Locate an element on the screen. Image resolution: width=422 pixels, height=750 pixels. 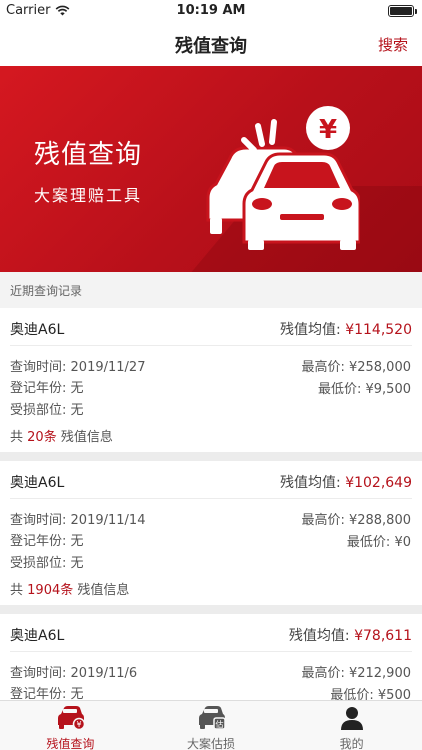
max-price-value: ¥212,900 is located at coordinates (379, 673).